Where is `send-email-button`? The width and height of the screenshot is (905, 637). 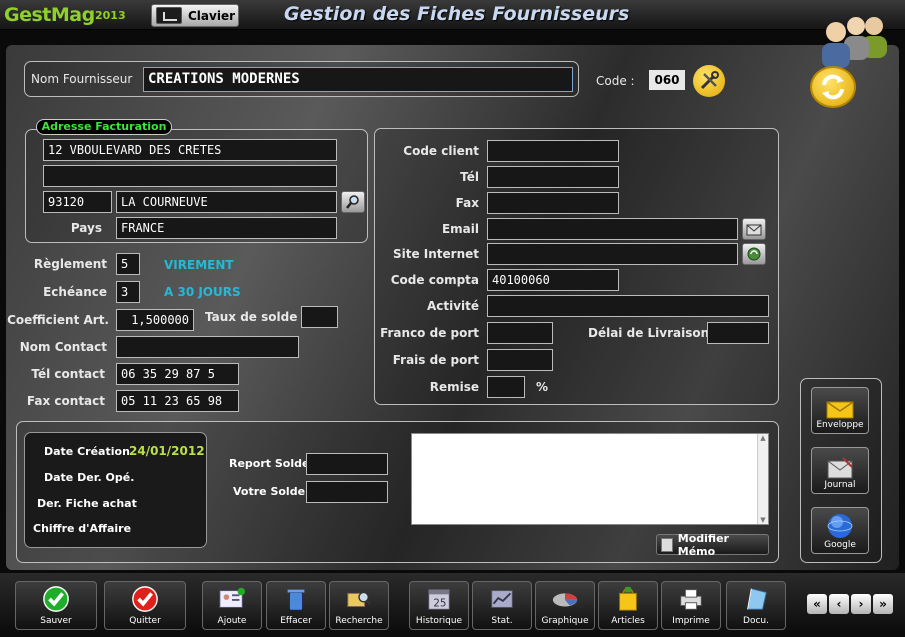
send-email-button is located at coordinates (754, 229).